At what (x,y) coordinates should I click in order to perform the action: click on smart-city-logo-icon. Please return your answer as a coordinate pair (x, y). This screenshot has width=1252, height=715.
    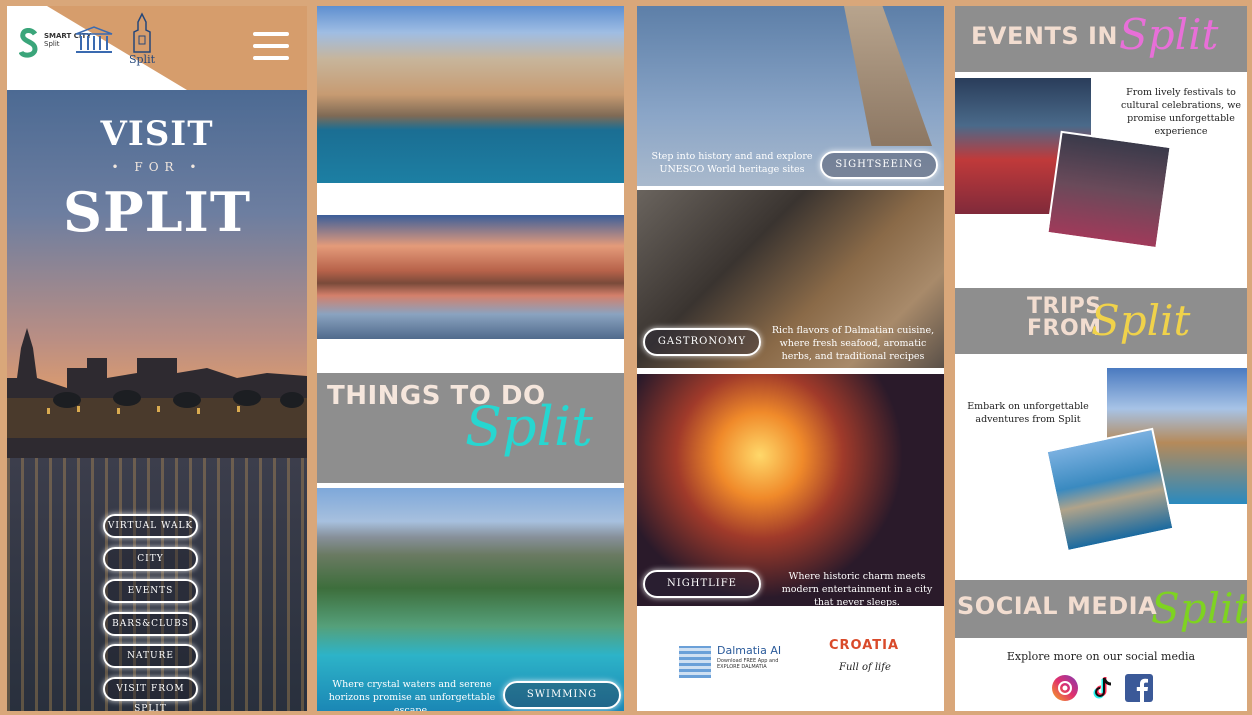
    Looking at the image, I should click on (28, 43).